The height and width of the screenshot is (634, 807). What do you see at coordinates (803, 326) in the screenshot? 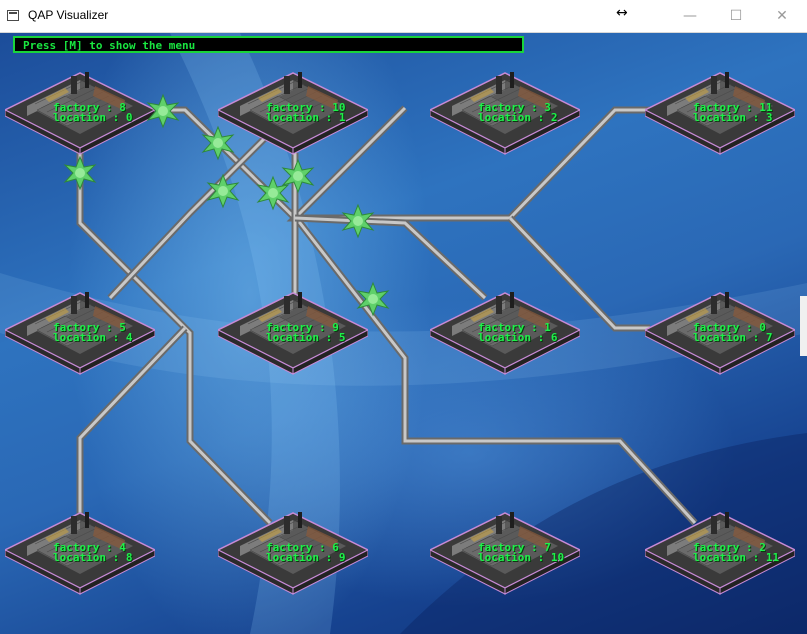
I see `window-edge` at bounding box center [803, 326].